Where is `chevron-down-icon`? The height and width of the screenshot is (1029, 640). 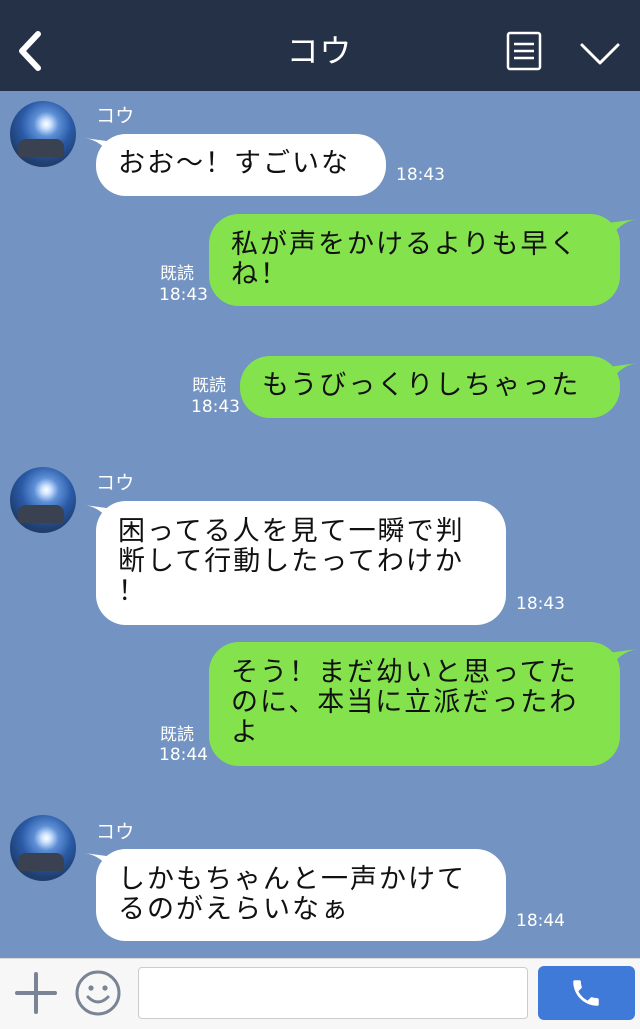
chevron-down-icon is located at coordinates (600, 53).